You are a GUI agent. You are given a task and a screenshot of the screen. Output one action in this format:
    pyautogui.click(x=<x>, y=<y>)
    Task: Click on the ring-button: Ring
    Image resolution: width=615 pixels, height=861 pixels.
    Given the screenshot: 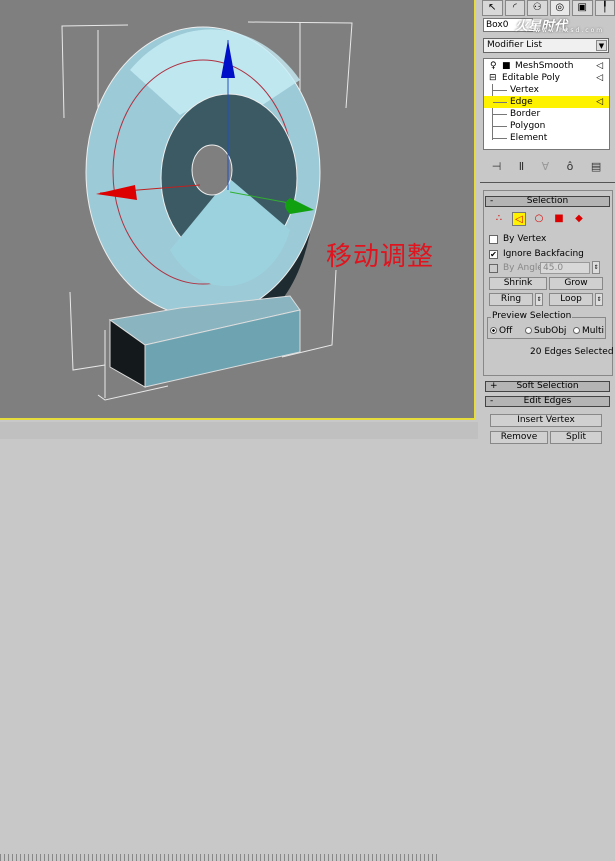 What is the action you would take?
    pyautogui.click(x=511, y=299)
    